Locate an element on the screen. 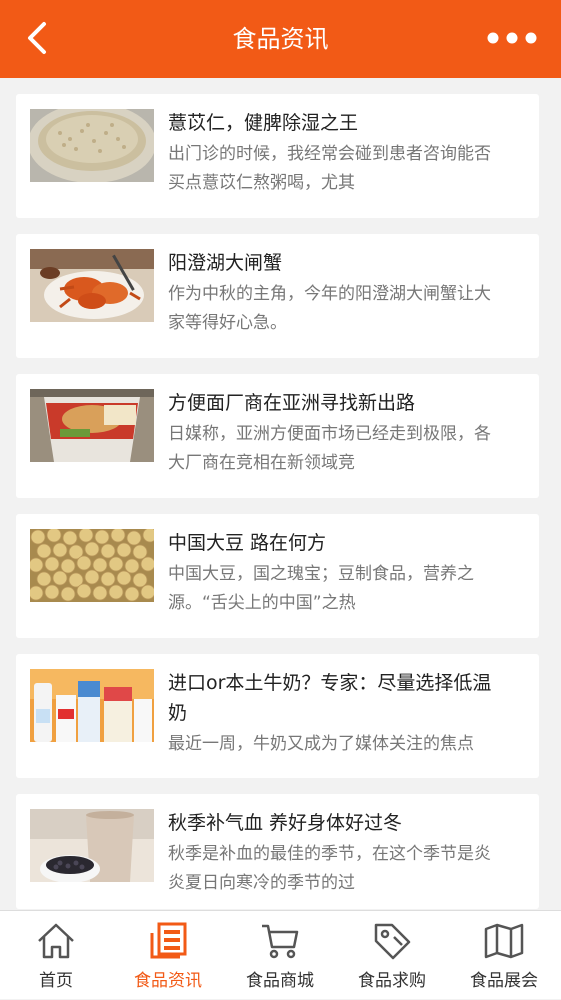  article-summary: 日媒称，亚洲方便面市场已经走到极限，各大厂商在竞相在新领域竞 is located at coordinates (329, 448).